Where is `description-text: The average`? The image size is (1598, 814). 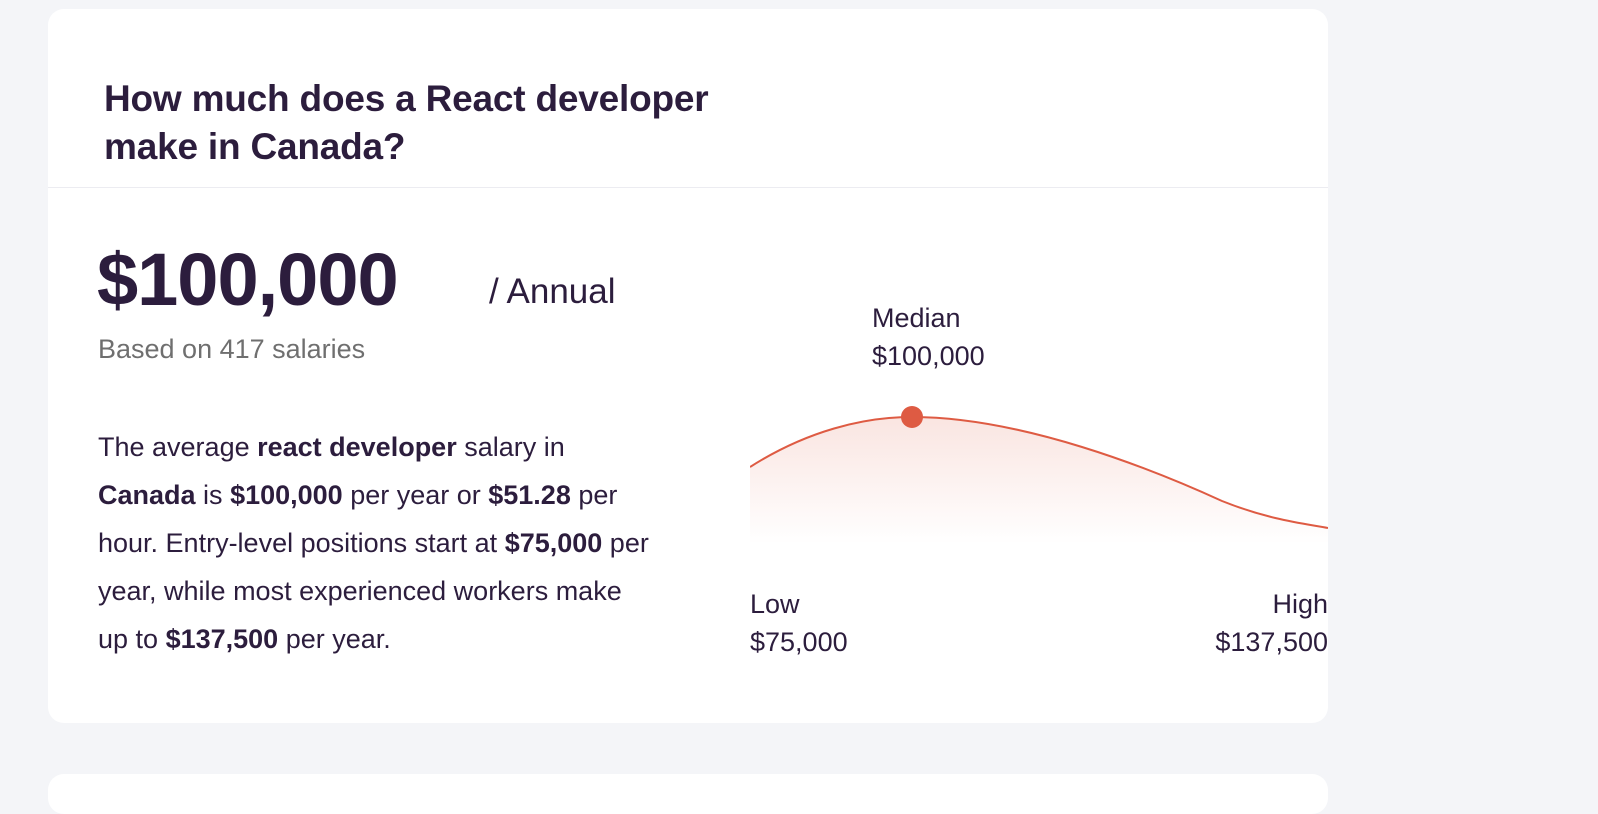
description-text: The average is located at coordinates (178, 447).